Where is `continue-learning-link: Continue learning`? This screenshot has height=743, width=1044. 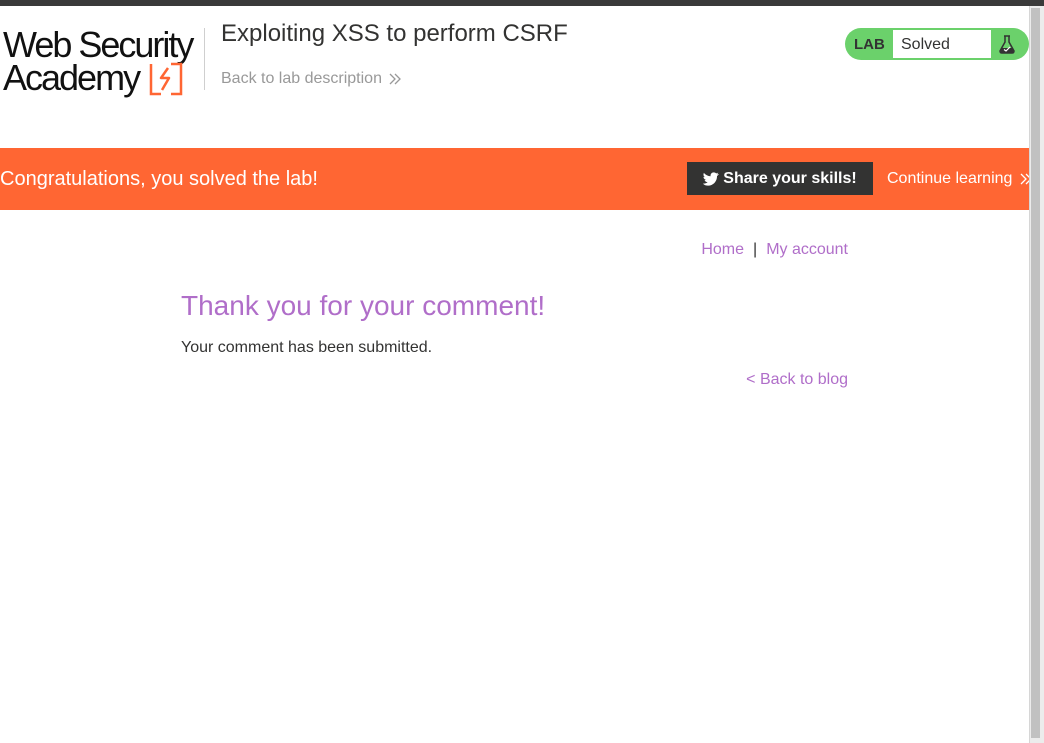
continue-learning-link: Continue learning is located at coordinates (960, 179).